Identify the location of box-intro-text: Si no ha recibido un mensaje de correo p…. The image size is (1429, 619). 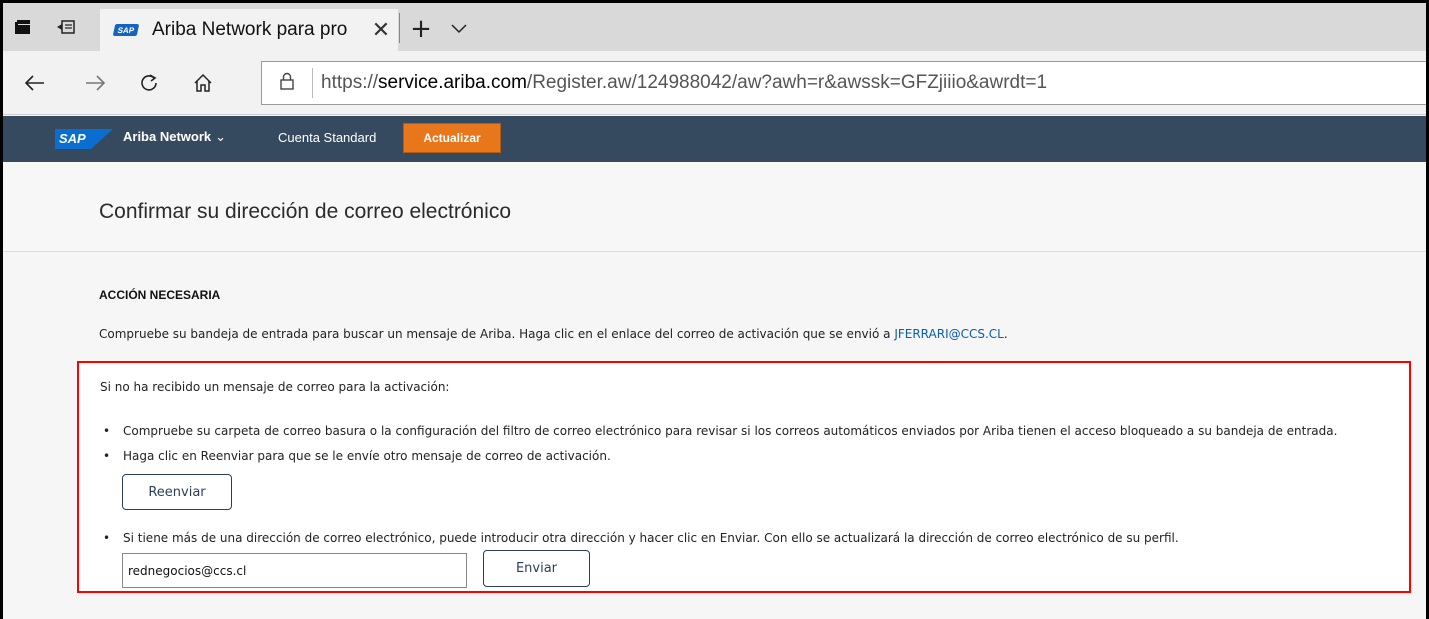
(275, 387).